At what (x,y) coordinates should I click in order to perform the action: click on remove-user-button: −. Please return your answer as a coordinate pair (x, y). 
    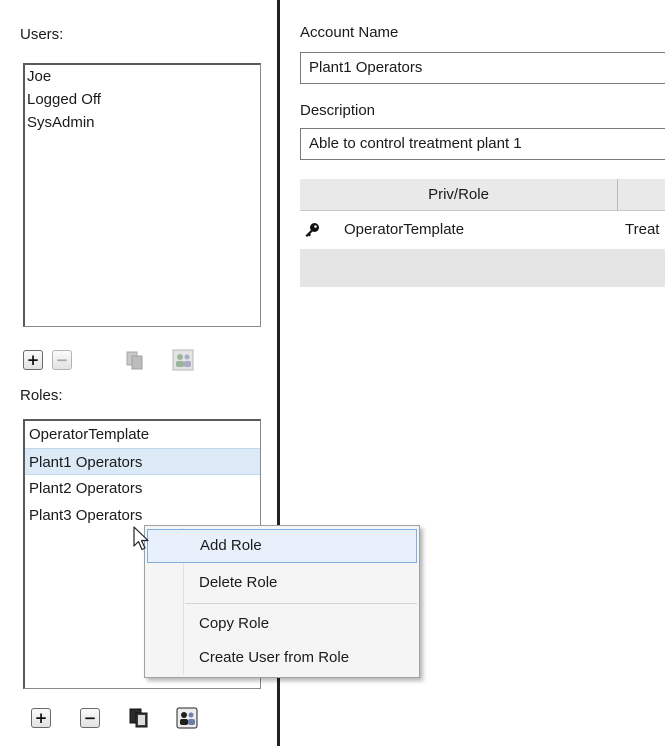
    Looking at the image, I should click on (62, 360).